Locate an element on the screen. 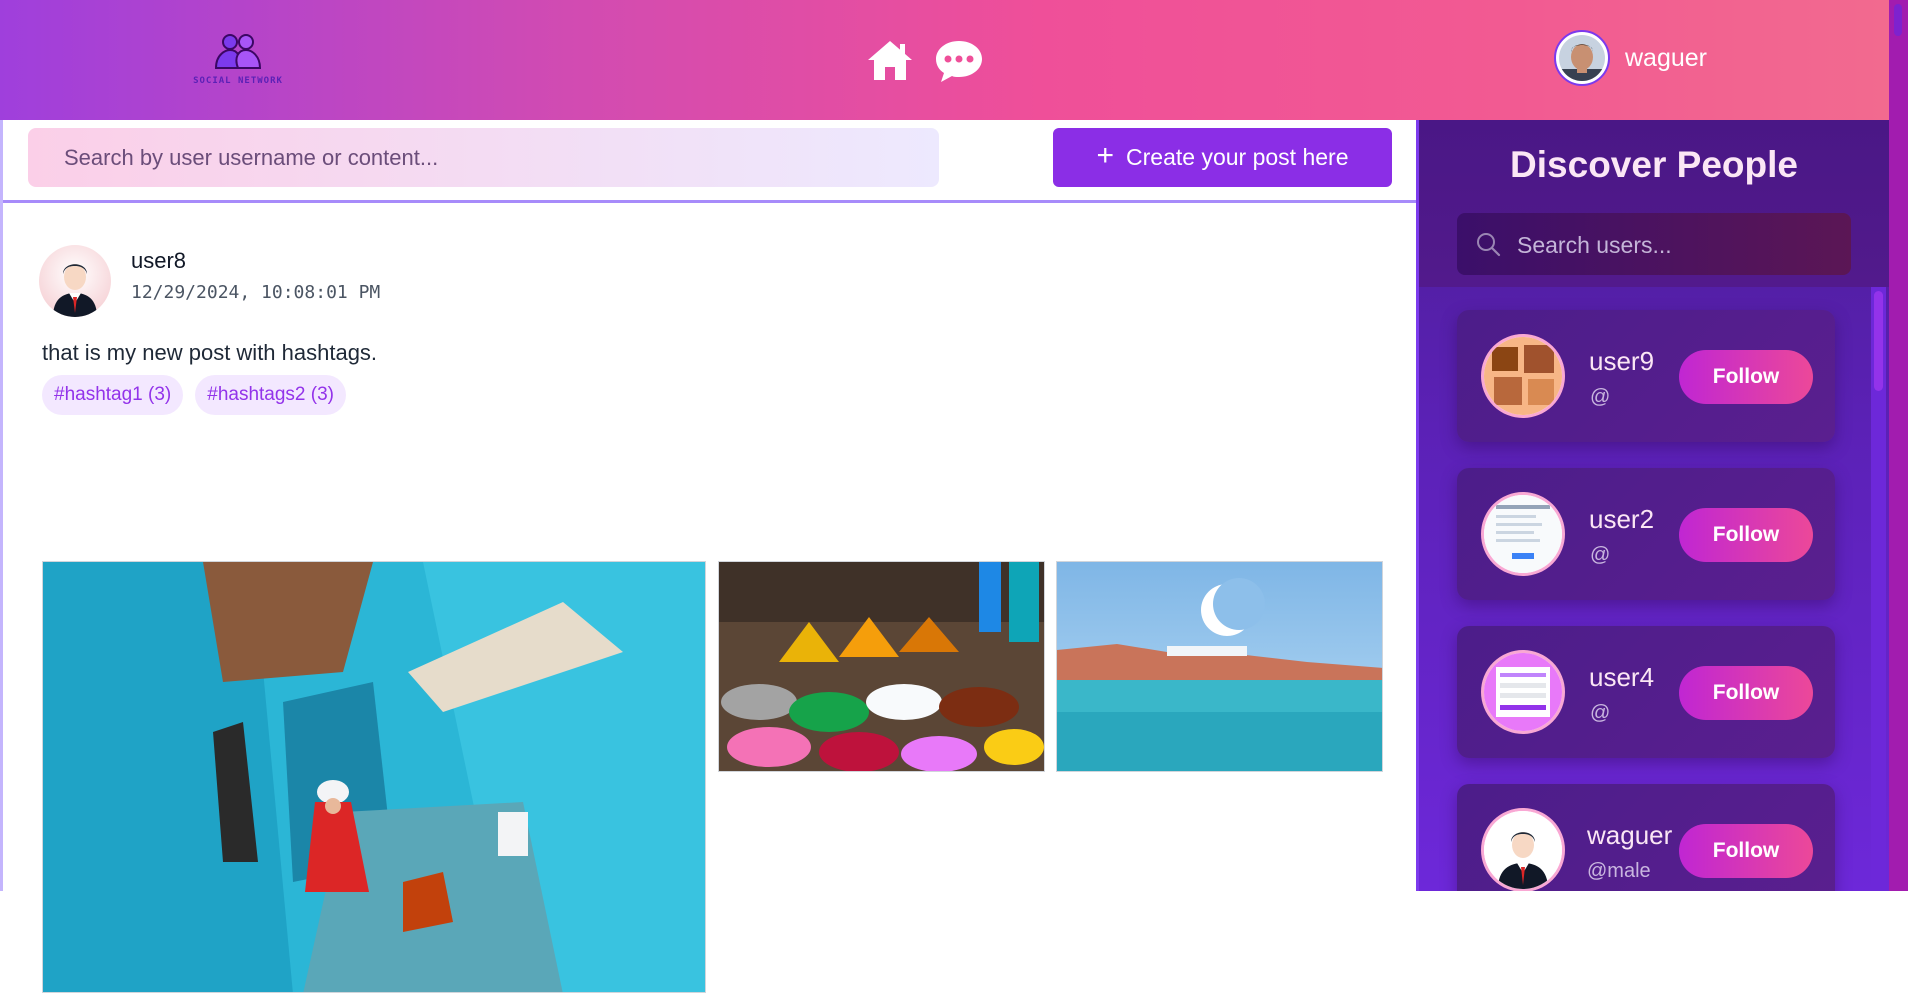 Image resolution: width=1908 pixels, height=993 pixels. create-post-button: + Create your post here is located at coordinates (1222, 157).